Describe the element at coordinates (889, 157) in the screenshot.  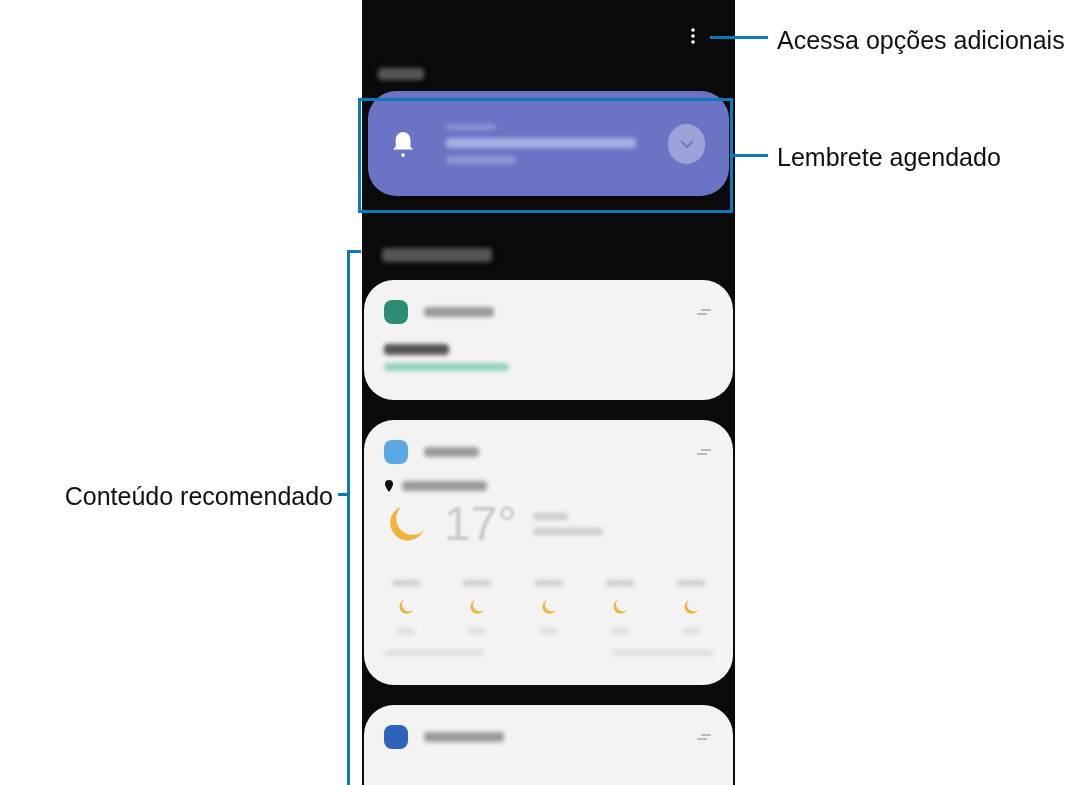
I see `callout-label: Lembrete agendado` at that location.